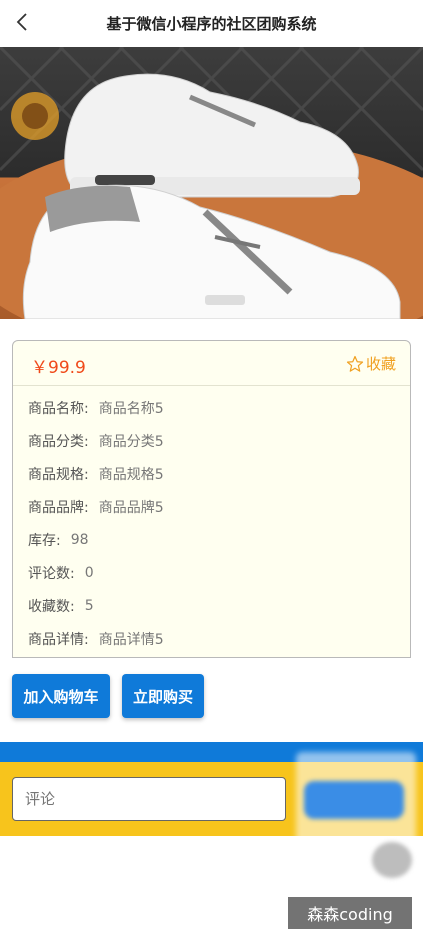  What do you see at coordinates (211, 363) in the screenshot?
I see `price-row: ￥99.9 收藏` at bounding box center [211, 363].